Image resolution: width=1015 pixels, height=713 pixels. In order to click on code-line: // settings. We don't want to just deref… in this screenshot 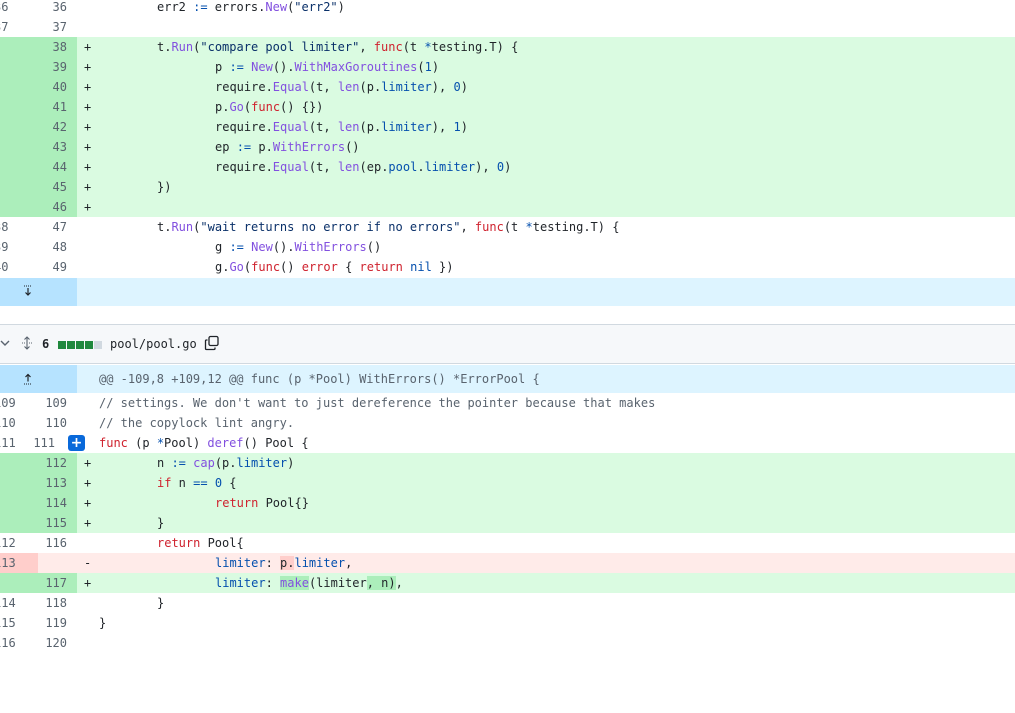, I will do `click(377, 403)`.